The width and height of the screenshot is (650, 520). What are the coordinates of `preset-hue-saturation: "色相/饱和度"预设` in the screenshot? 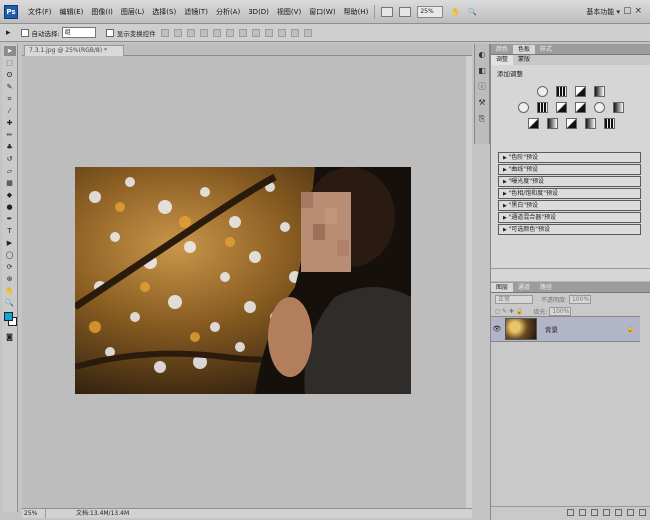 It's located at (569, 193).